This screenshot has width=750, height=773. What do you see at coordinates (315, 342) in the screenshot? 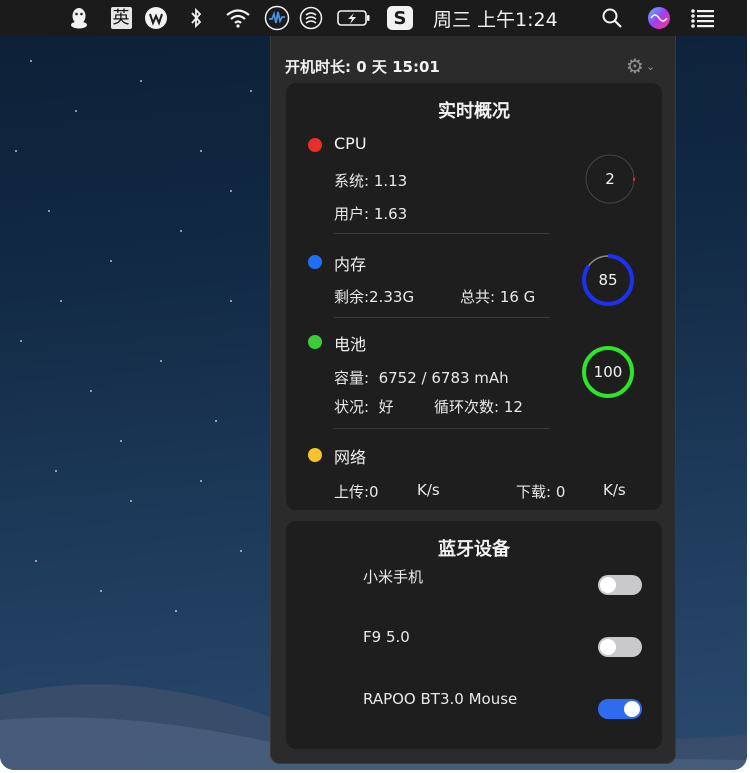
I see `battery-dot` at bounding box center [315, 342].